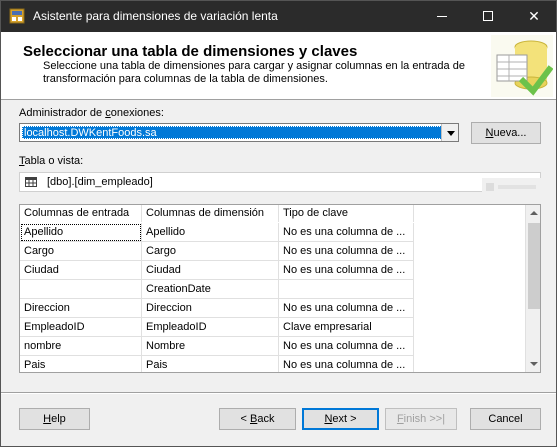  Describe the element at coordinates (210, 232) in the screenshot. I see `dimension-column-cell: Apellido` at that location.